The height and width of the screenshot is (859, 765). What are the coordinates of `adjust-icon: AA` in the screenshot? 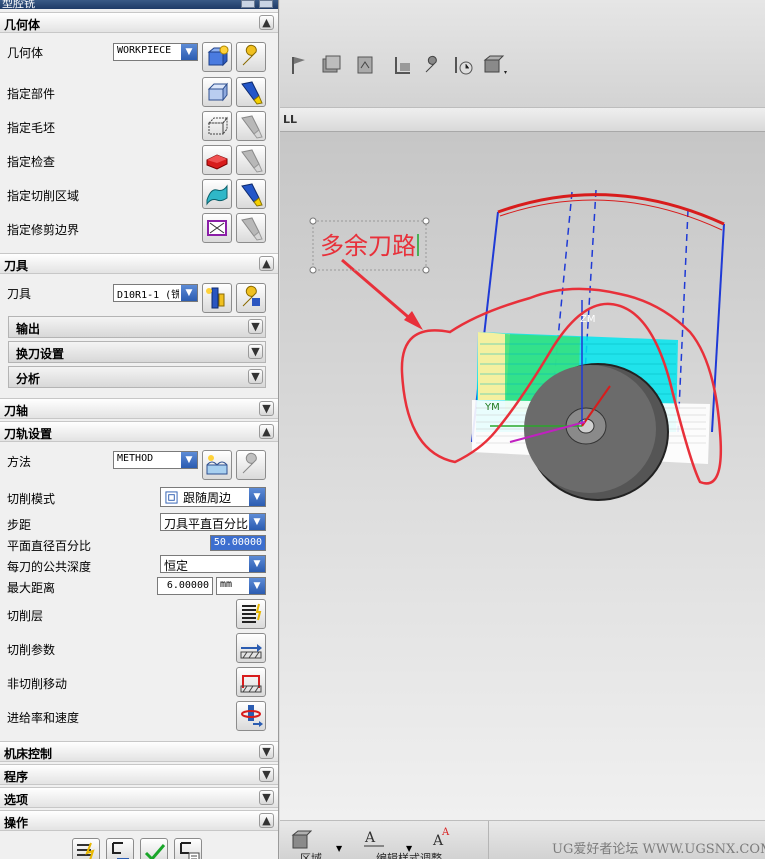 It's located at (442, 837).